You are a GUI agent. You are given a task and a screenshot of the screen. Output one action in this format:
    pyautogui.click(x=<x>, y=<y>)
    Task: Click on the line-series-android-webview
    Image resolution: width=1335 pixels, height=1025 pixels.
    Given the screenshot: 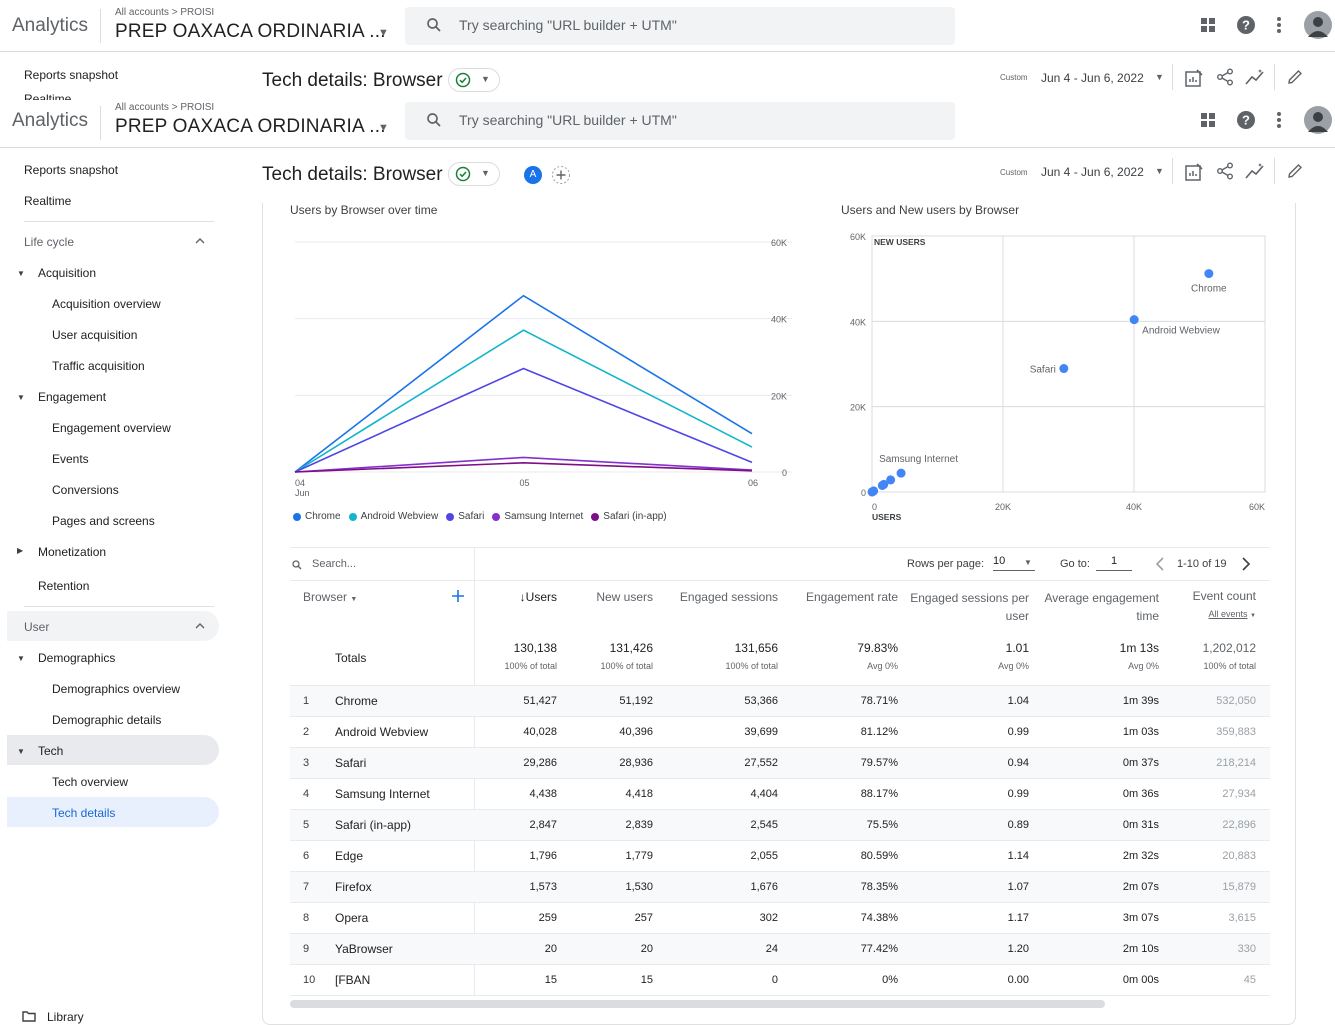 What is the action you would take?
    pyautogui.click(x=523, y=401)
    